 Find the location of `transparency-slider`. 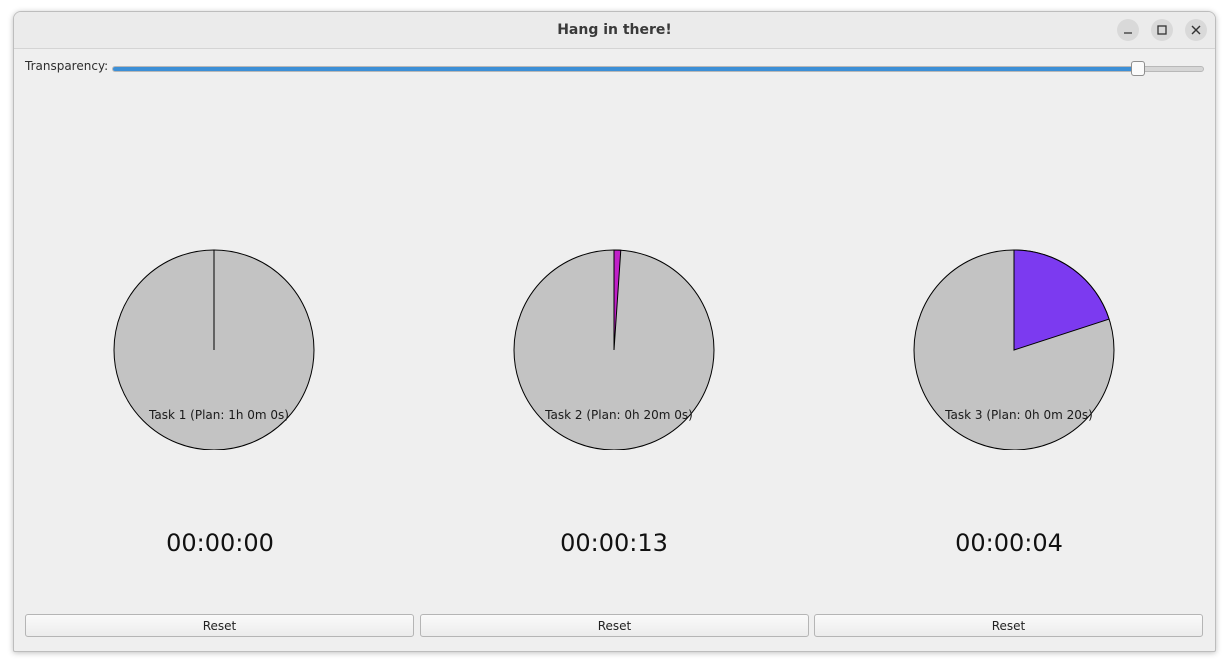

transparency-slider is located at coordinates (658, 69).